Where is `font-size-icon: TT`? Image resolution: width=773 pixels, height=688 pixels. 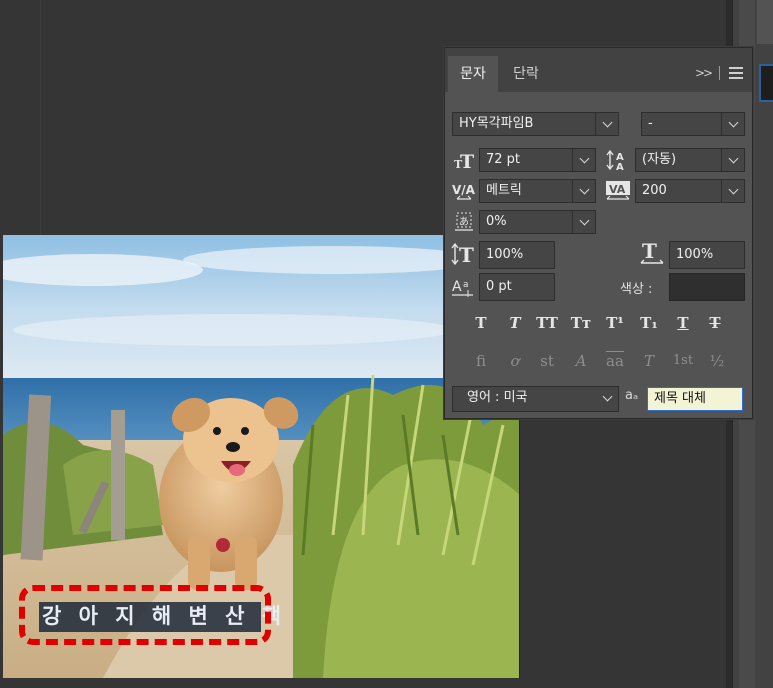 font-size-icon: TT is located at coordinates (464, 160).